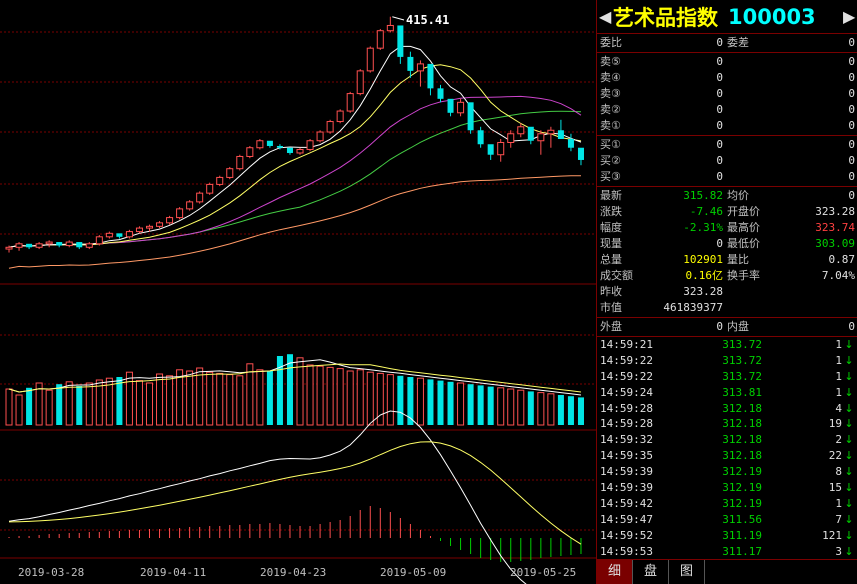  I want to click on sell-orders: 卖⑤ 0 0 卖④ 0 0 卖③ 0 0 卖② 0 0 卖① 0 0, so click(727, 94).